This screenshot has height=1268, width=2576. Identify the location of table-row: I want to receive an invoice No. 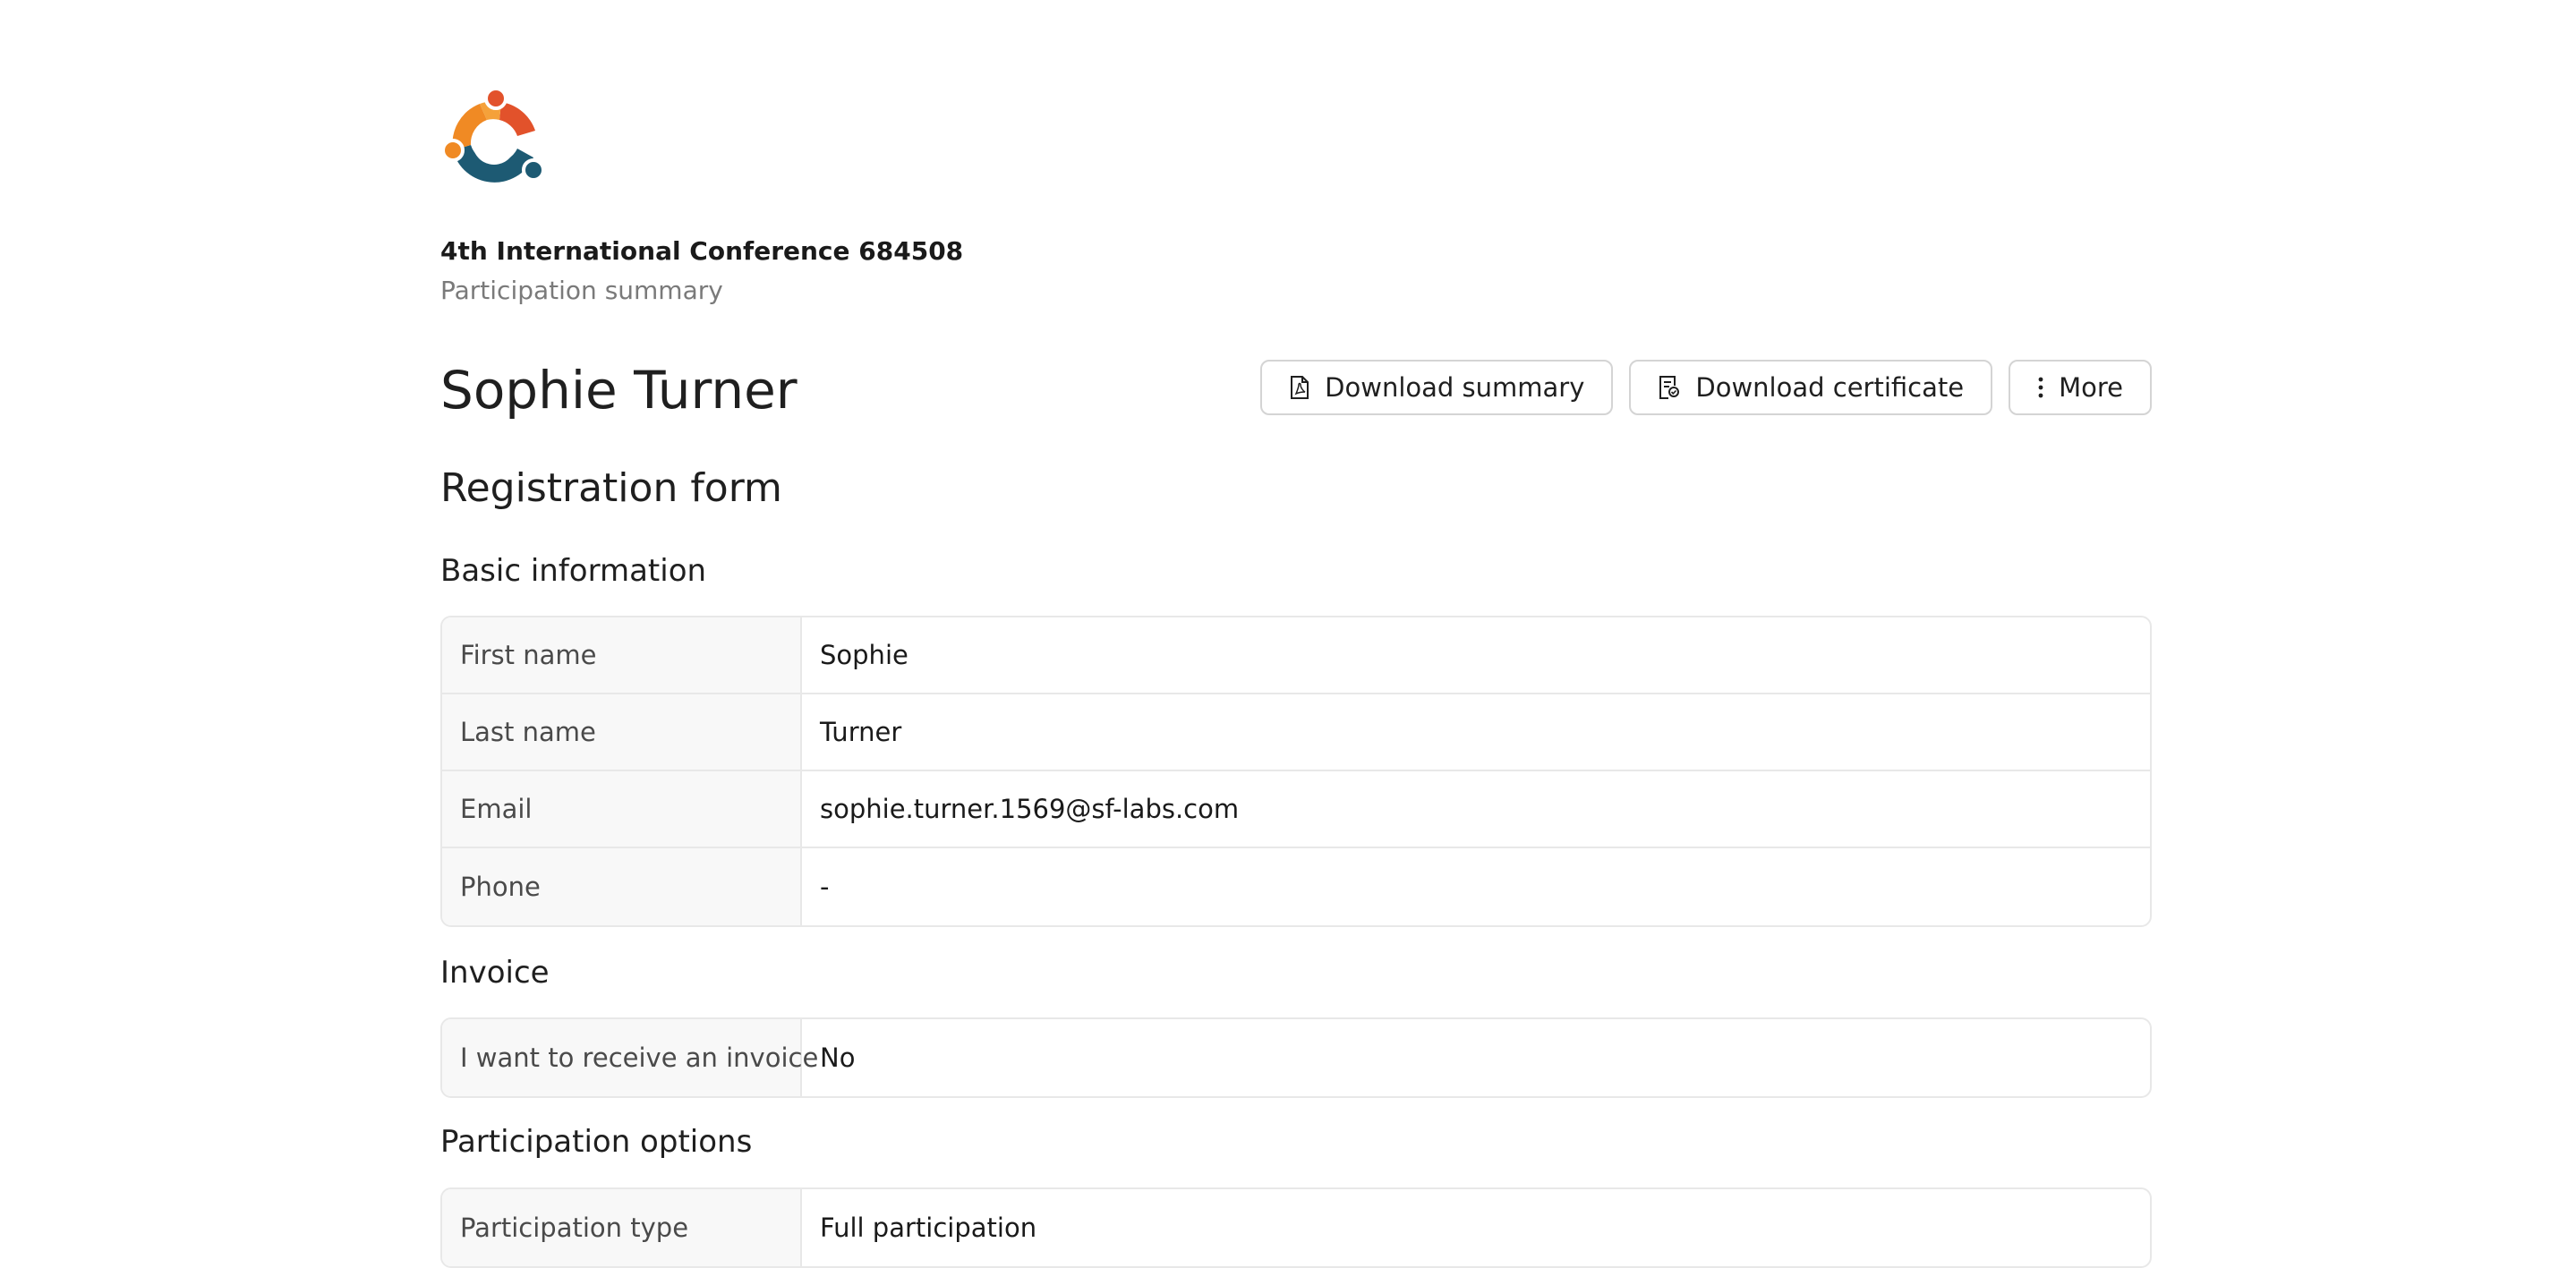
(1296, 1057).